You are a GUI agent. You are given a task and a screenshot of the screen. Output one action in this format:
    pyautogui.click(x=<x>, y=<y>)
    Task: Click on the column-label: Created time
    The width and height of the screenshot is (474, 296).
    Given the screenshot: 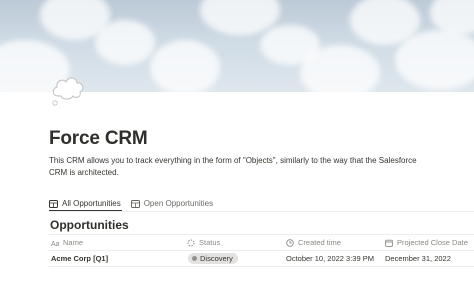 What is the action you would take?
    pyautogui.click(x=319, y=242)
    